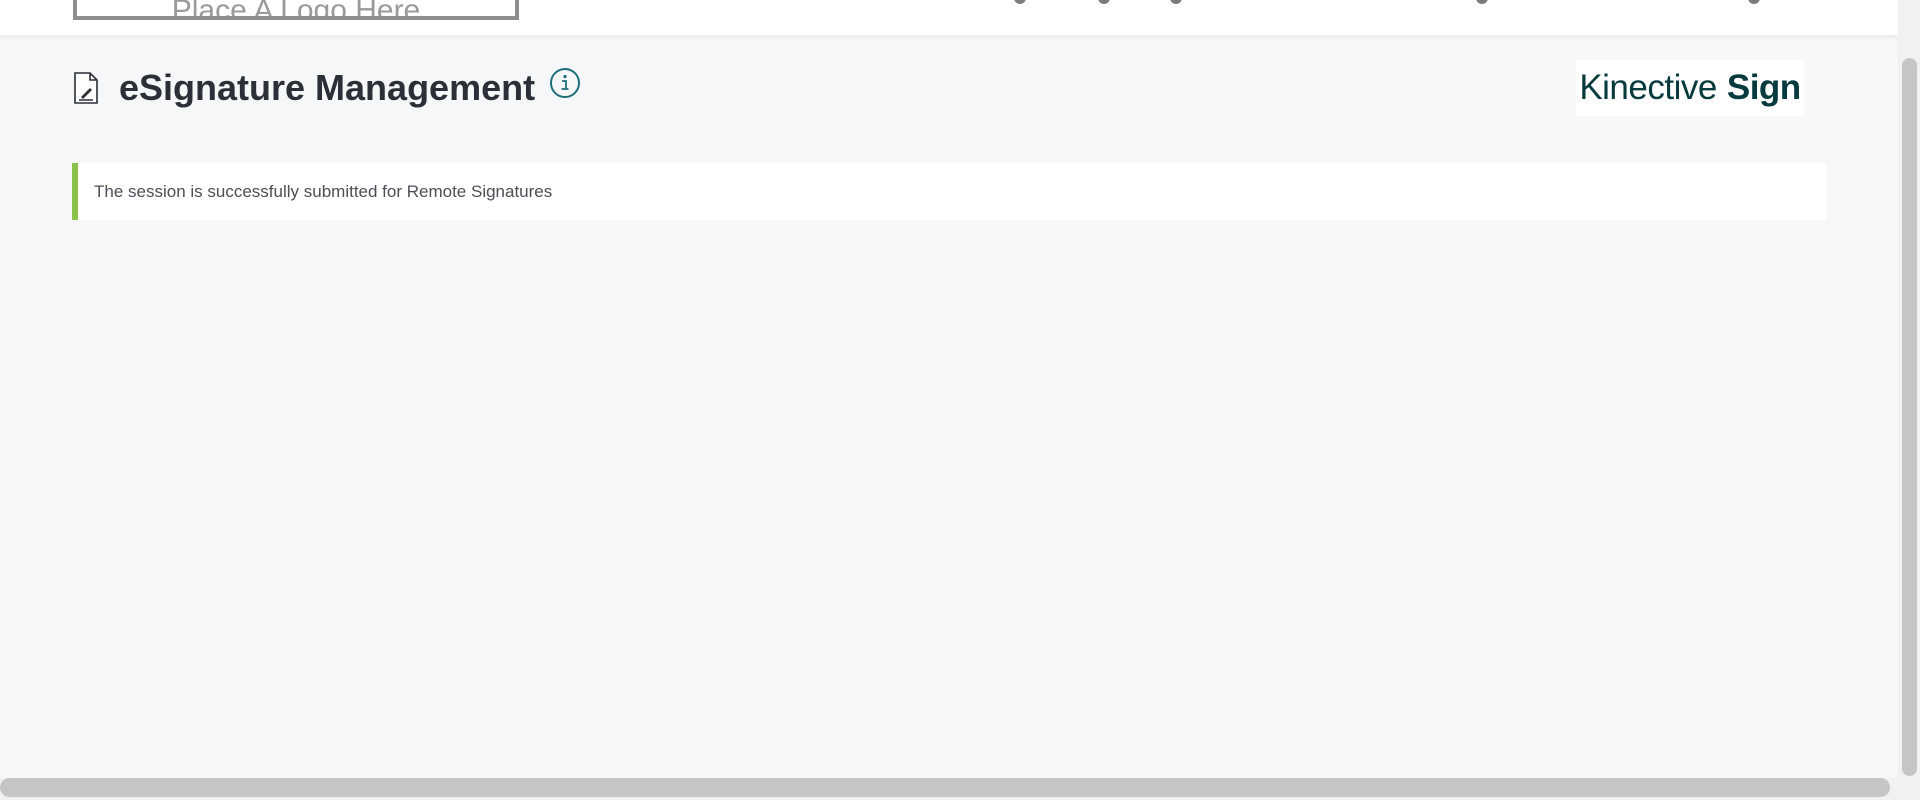  Describe the element at coordinates (1390, 2) in the screenshot. I see `top-nav-links-cutoff` at that location.